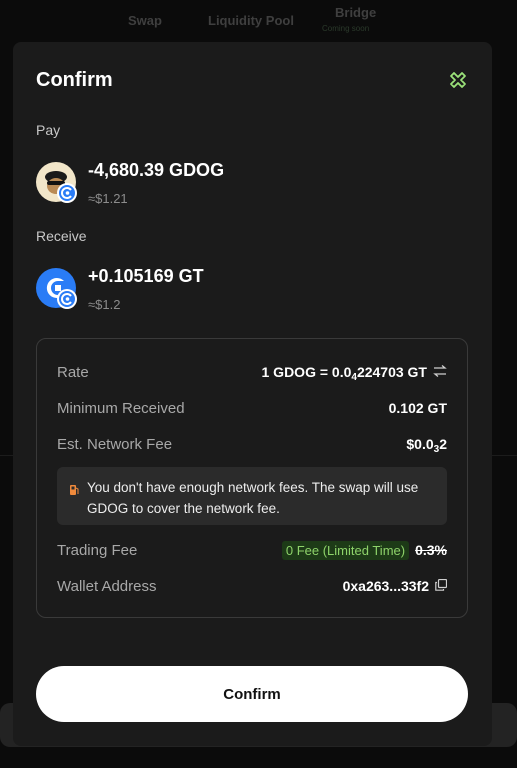 The width and height of the screenshot is (517, 768). What do you see at coordinates (356, 12) in the screenshot?
I see `bg-tab-bridge: Bridge` at bounding box center [356, 12].